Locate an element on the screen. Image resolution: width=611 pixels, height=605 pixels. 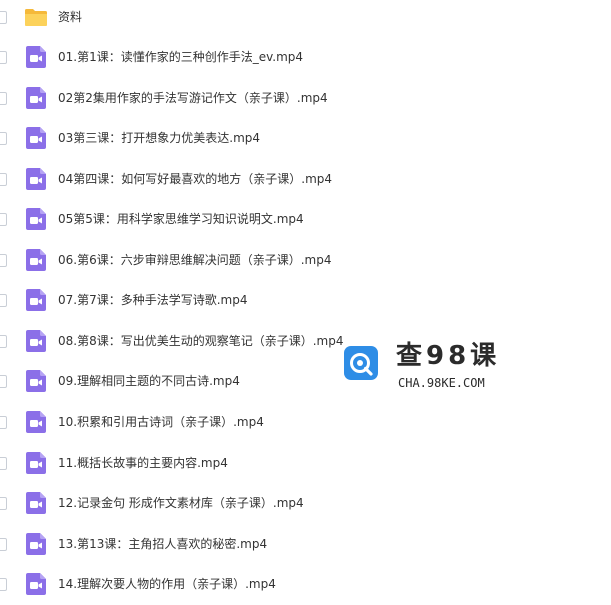
file-name: 13.第13课：主角招人喜欢的秘密.mp4 is located at coordinates (163, 544).